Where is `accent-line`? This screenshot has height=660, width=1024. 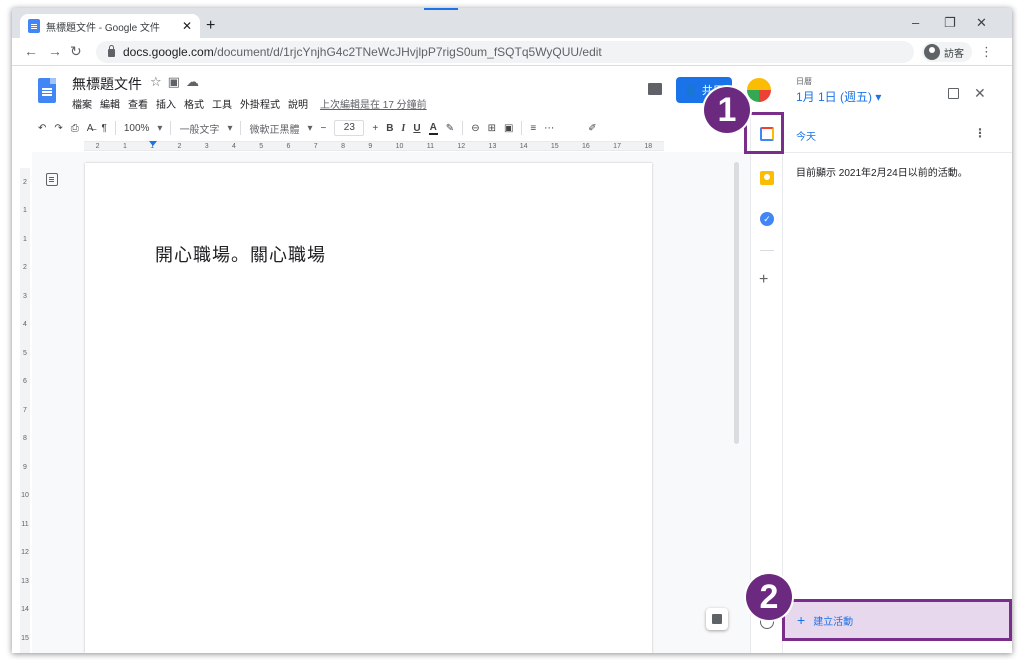 accent-line is located at coordinates (441, 9).